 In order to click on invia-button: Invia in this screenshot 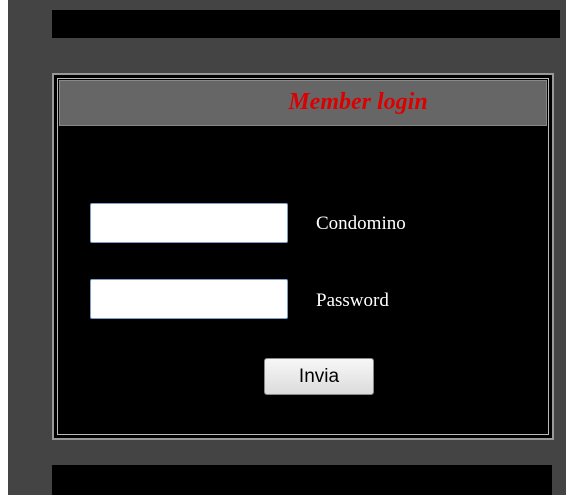, I will do `click(319, 376)`.